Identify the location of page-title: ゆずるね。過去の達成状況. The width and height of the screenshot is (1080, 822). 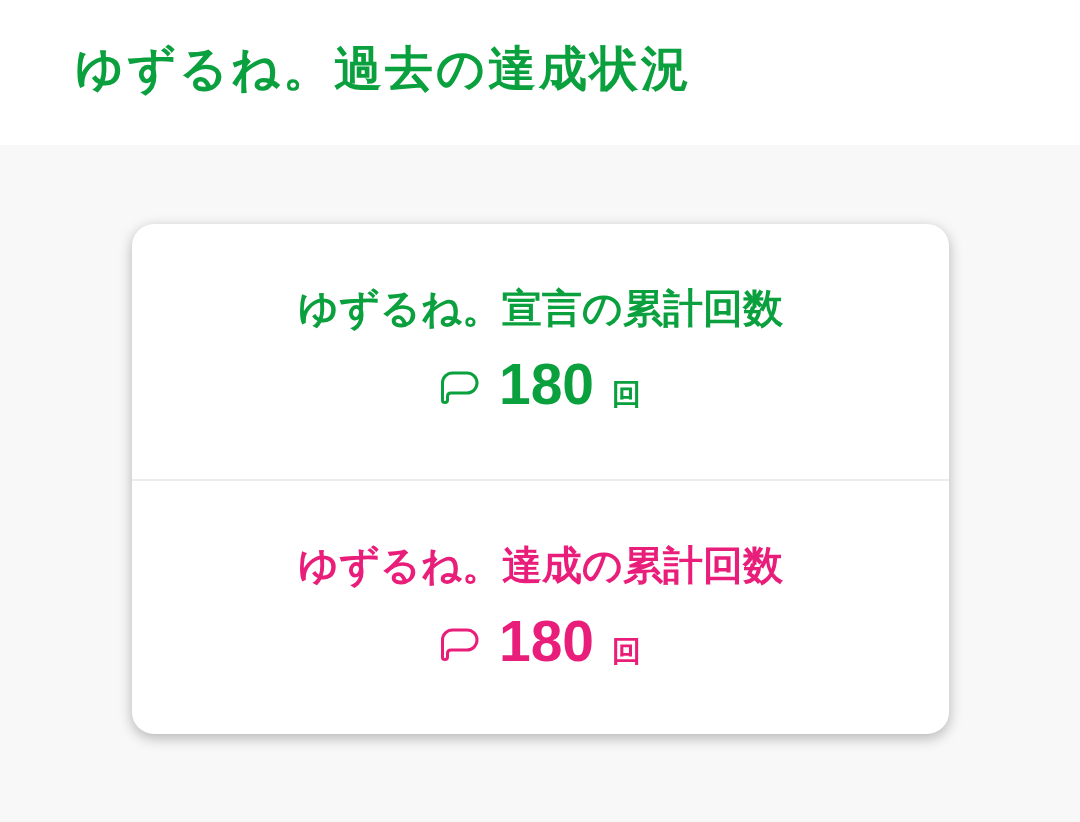
(383, 68).